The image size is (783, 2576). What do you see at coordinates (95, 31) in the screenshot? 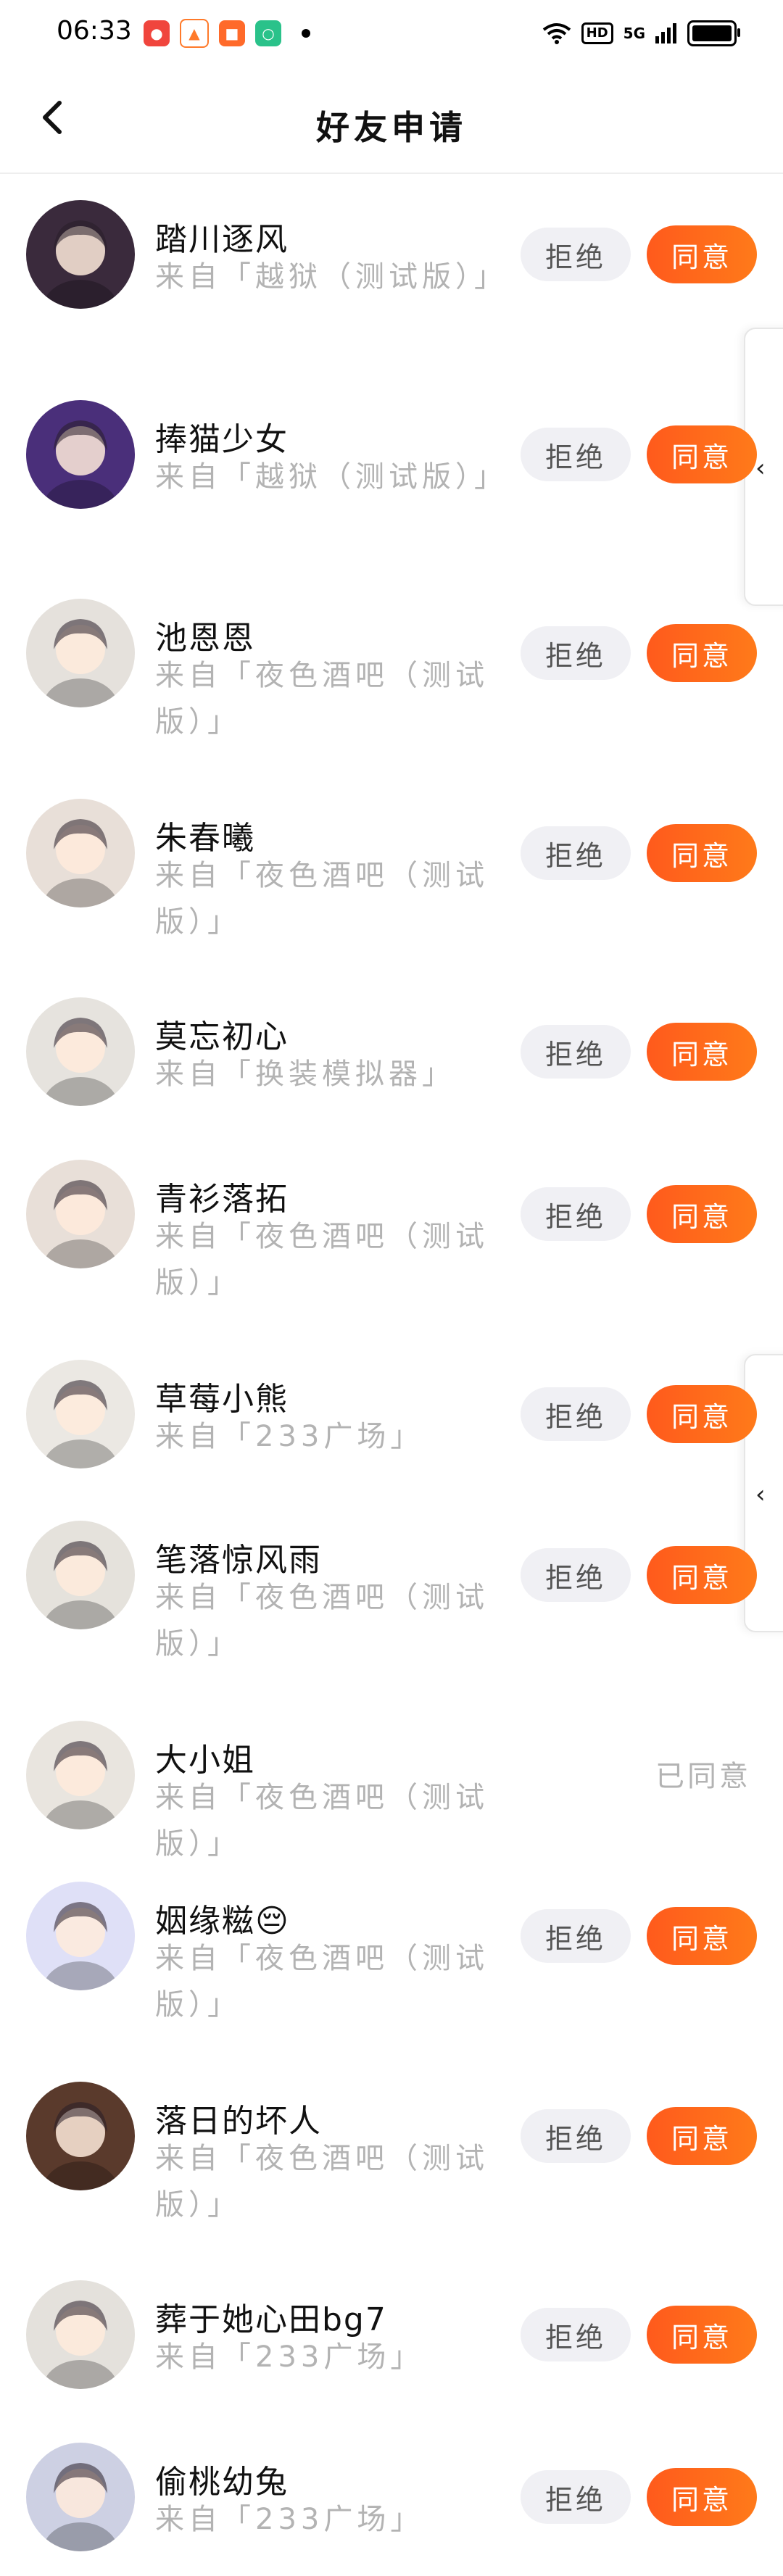
I see `status-time: 06:33` at bounding box center [95, 31].